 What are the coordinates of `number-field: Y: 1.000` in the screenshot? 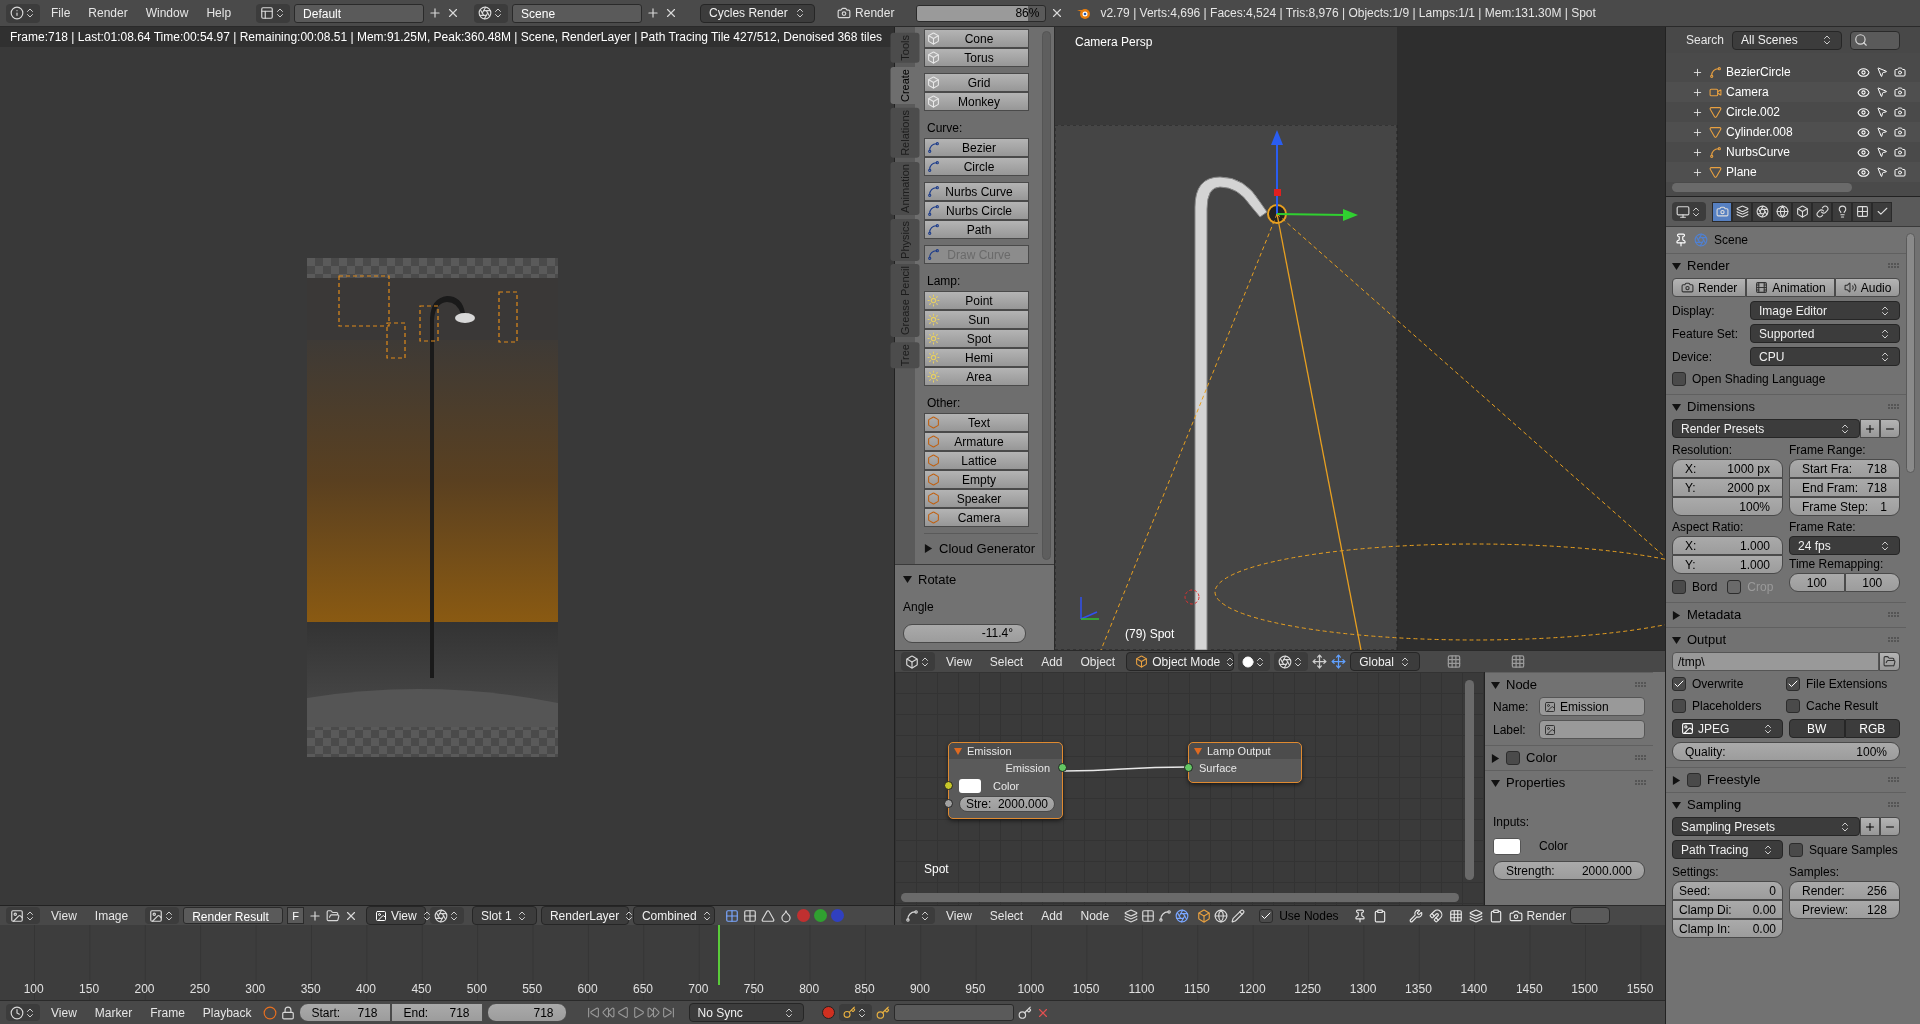 It's located at (1727, 564).